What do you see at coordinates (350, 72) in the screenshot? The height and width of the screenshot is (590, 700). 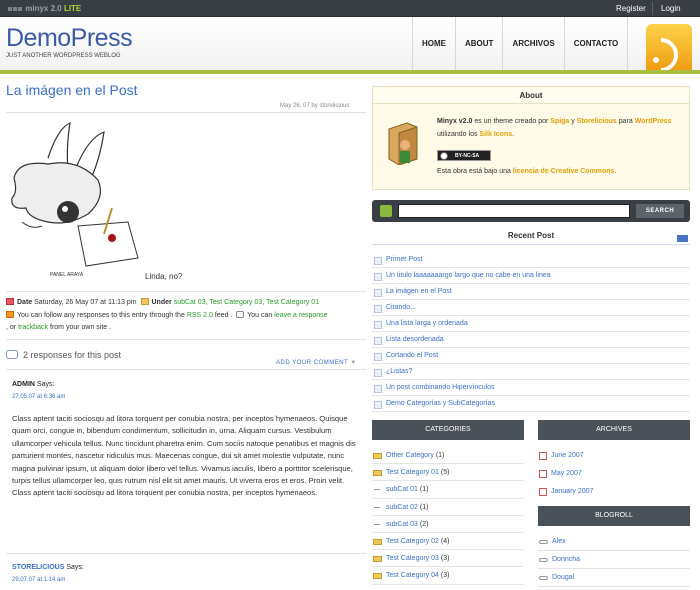 I see `header-accent-line` at bounding box center [350, 72].